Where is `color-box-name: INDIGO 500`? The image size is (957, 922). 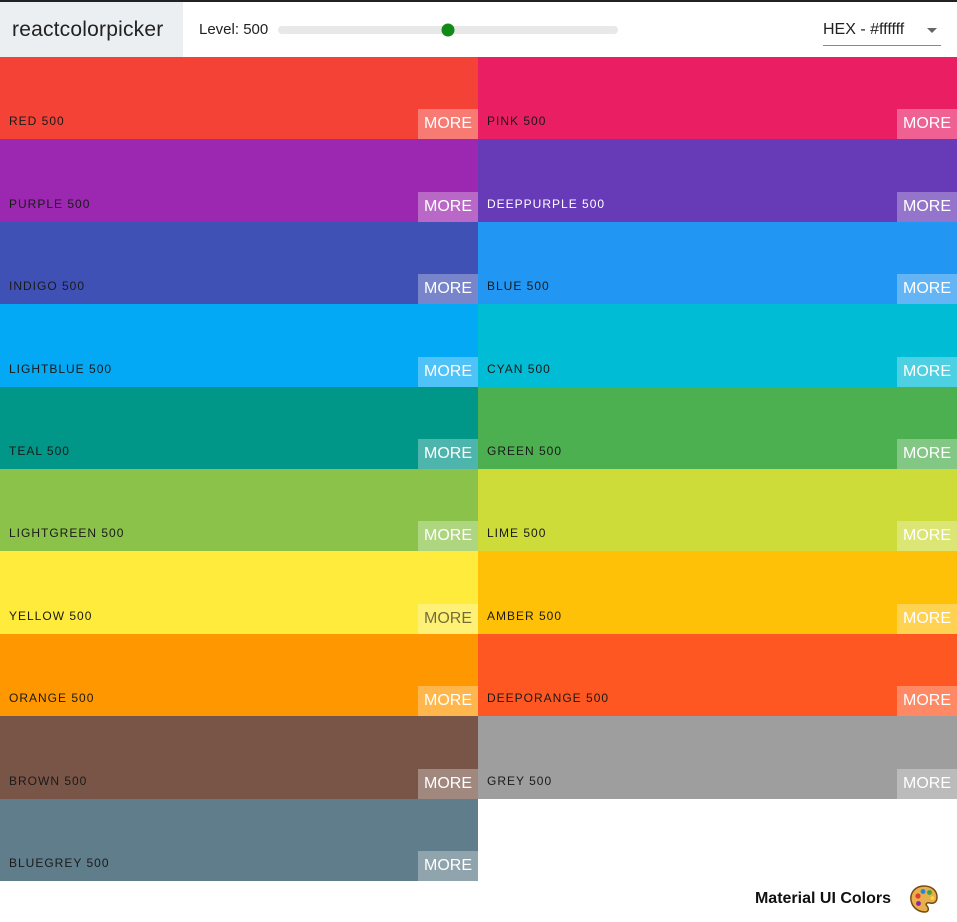 color-box-name: INDIGO 500 is located at coordinates (47, 286).